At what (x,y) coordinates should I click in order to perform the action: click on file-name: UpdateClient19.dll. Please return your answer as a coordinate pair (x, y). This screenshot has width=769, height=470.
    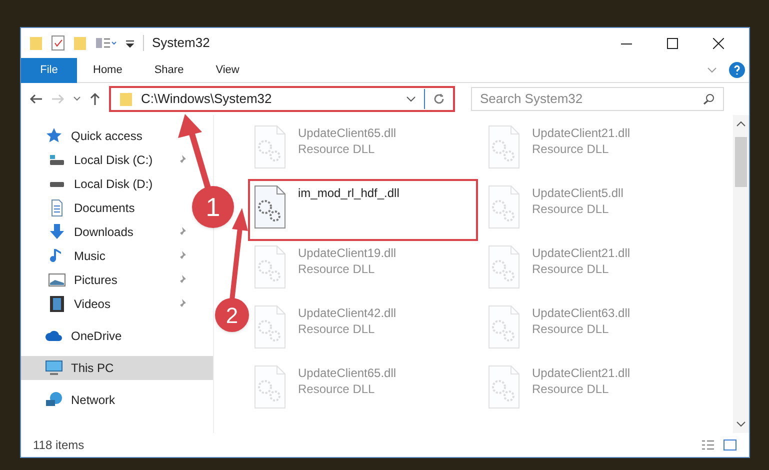
    Looking at the image, I should click on (347, 253).